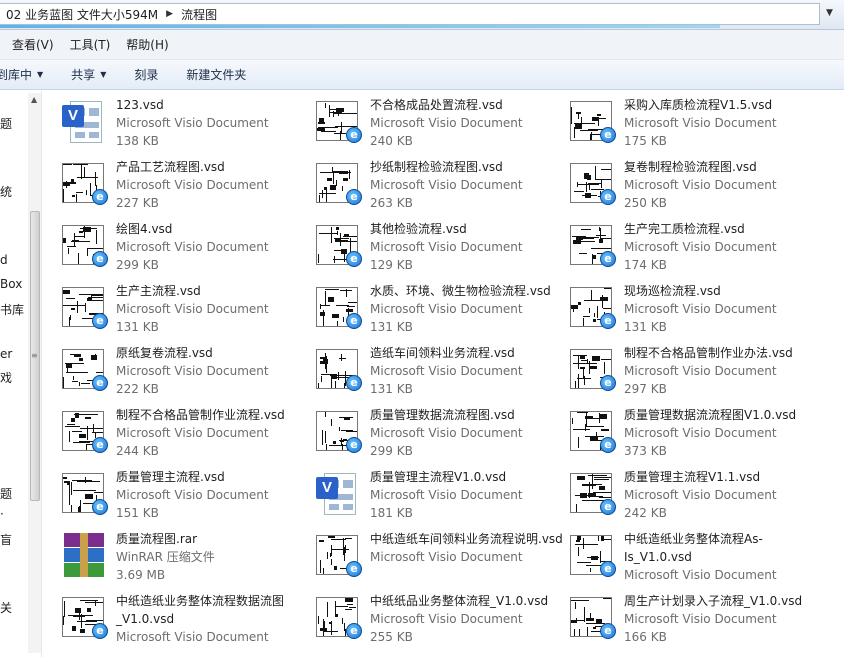 The image size is (844, 657). Describe the element at coordinates (199, 14) in the screenshot. I see `breadcrumb-current: 流程图` at that location.